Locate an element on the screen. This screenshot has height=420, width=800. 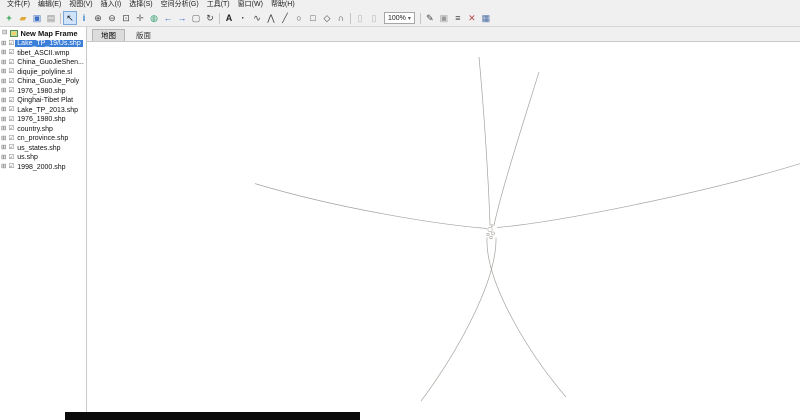
spline-tool-icon: ∿ is located at coordinates (257, 18).